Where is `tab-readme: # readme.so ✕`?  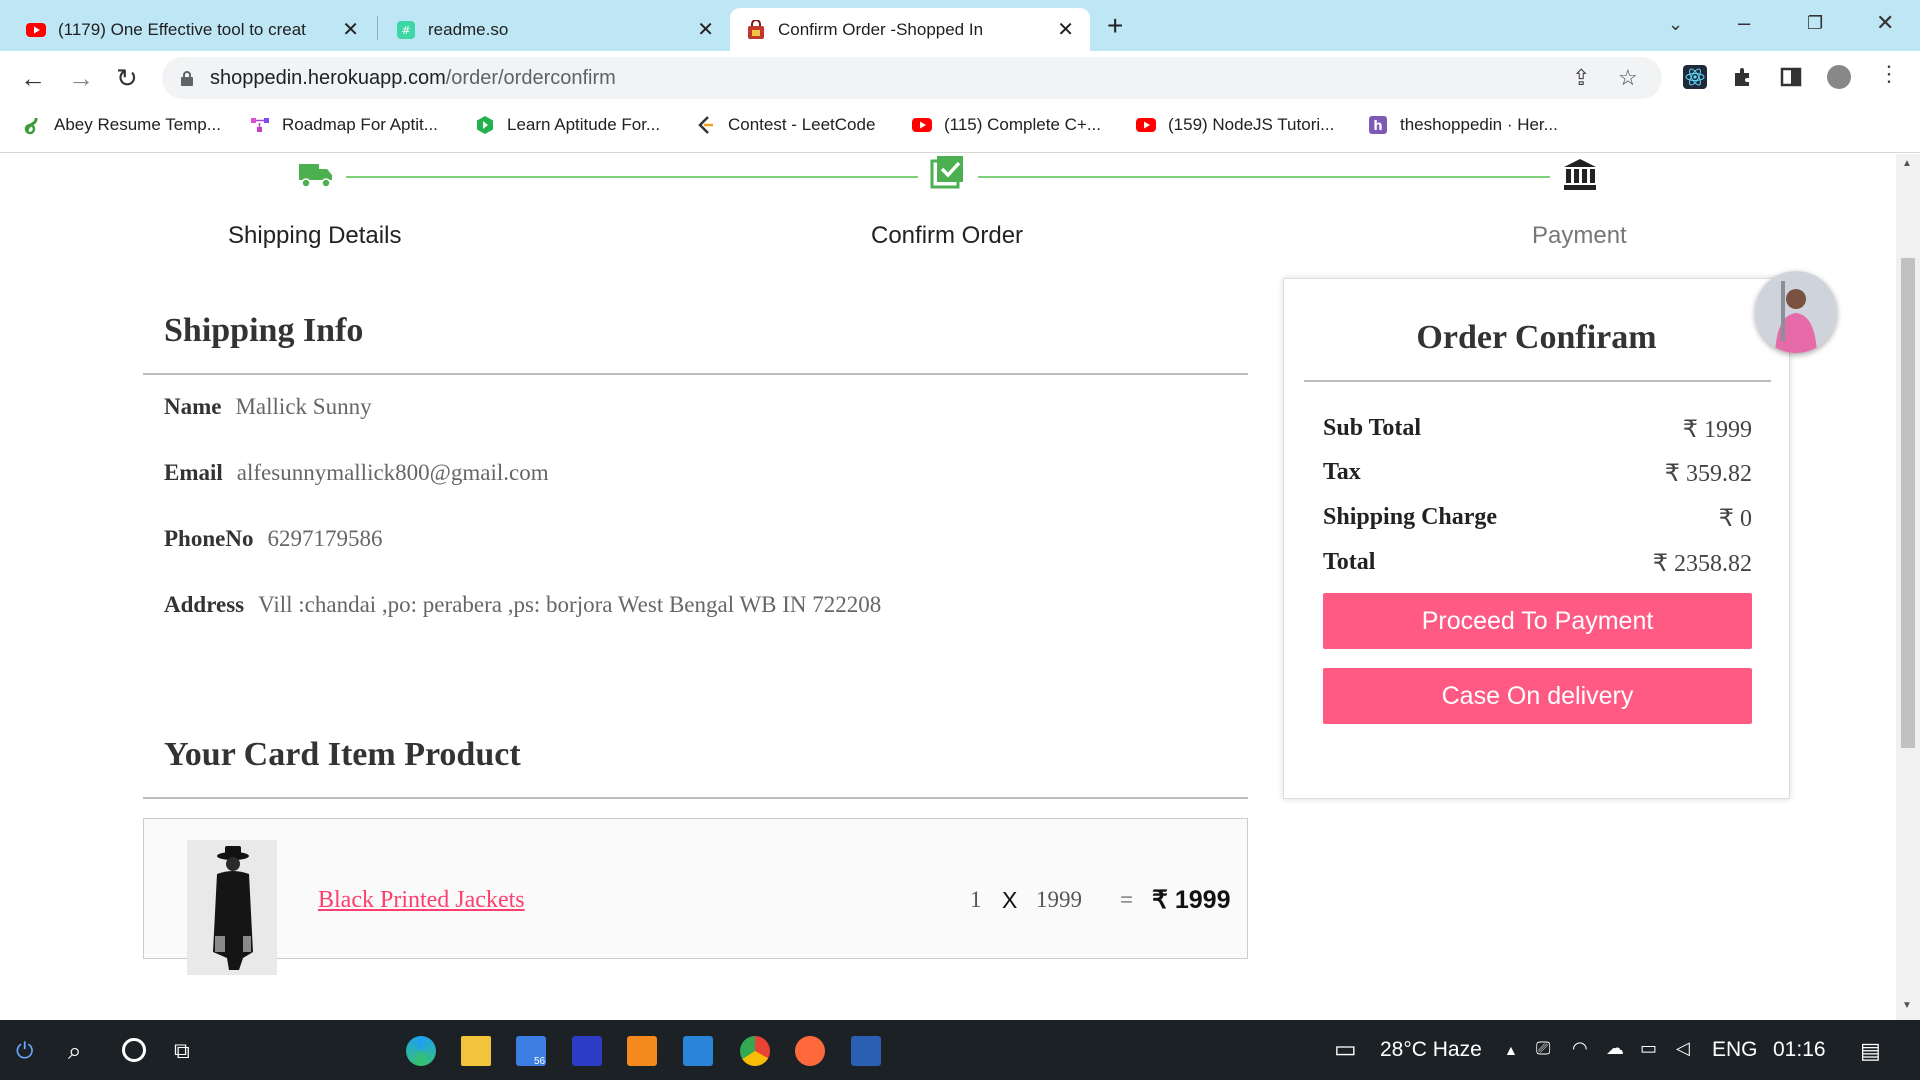 tab-readme: # readme.so ✕ is located at coordinates (555, 29).